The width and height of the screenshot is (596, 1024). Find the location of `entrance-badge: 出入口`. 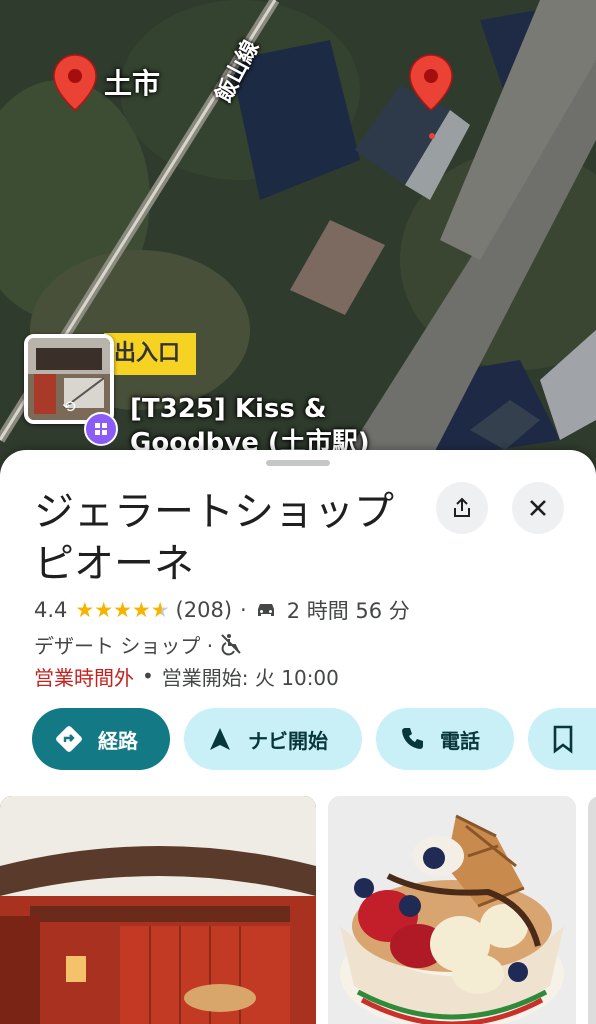

entrance-badge: 出入口 is located at coordinates (150, 354).